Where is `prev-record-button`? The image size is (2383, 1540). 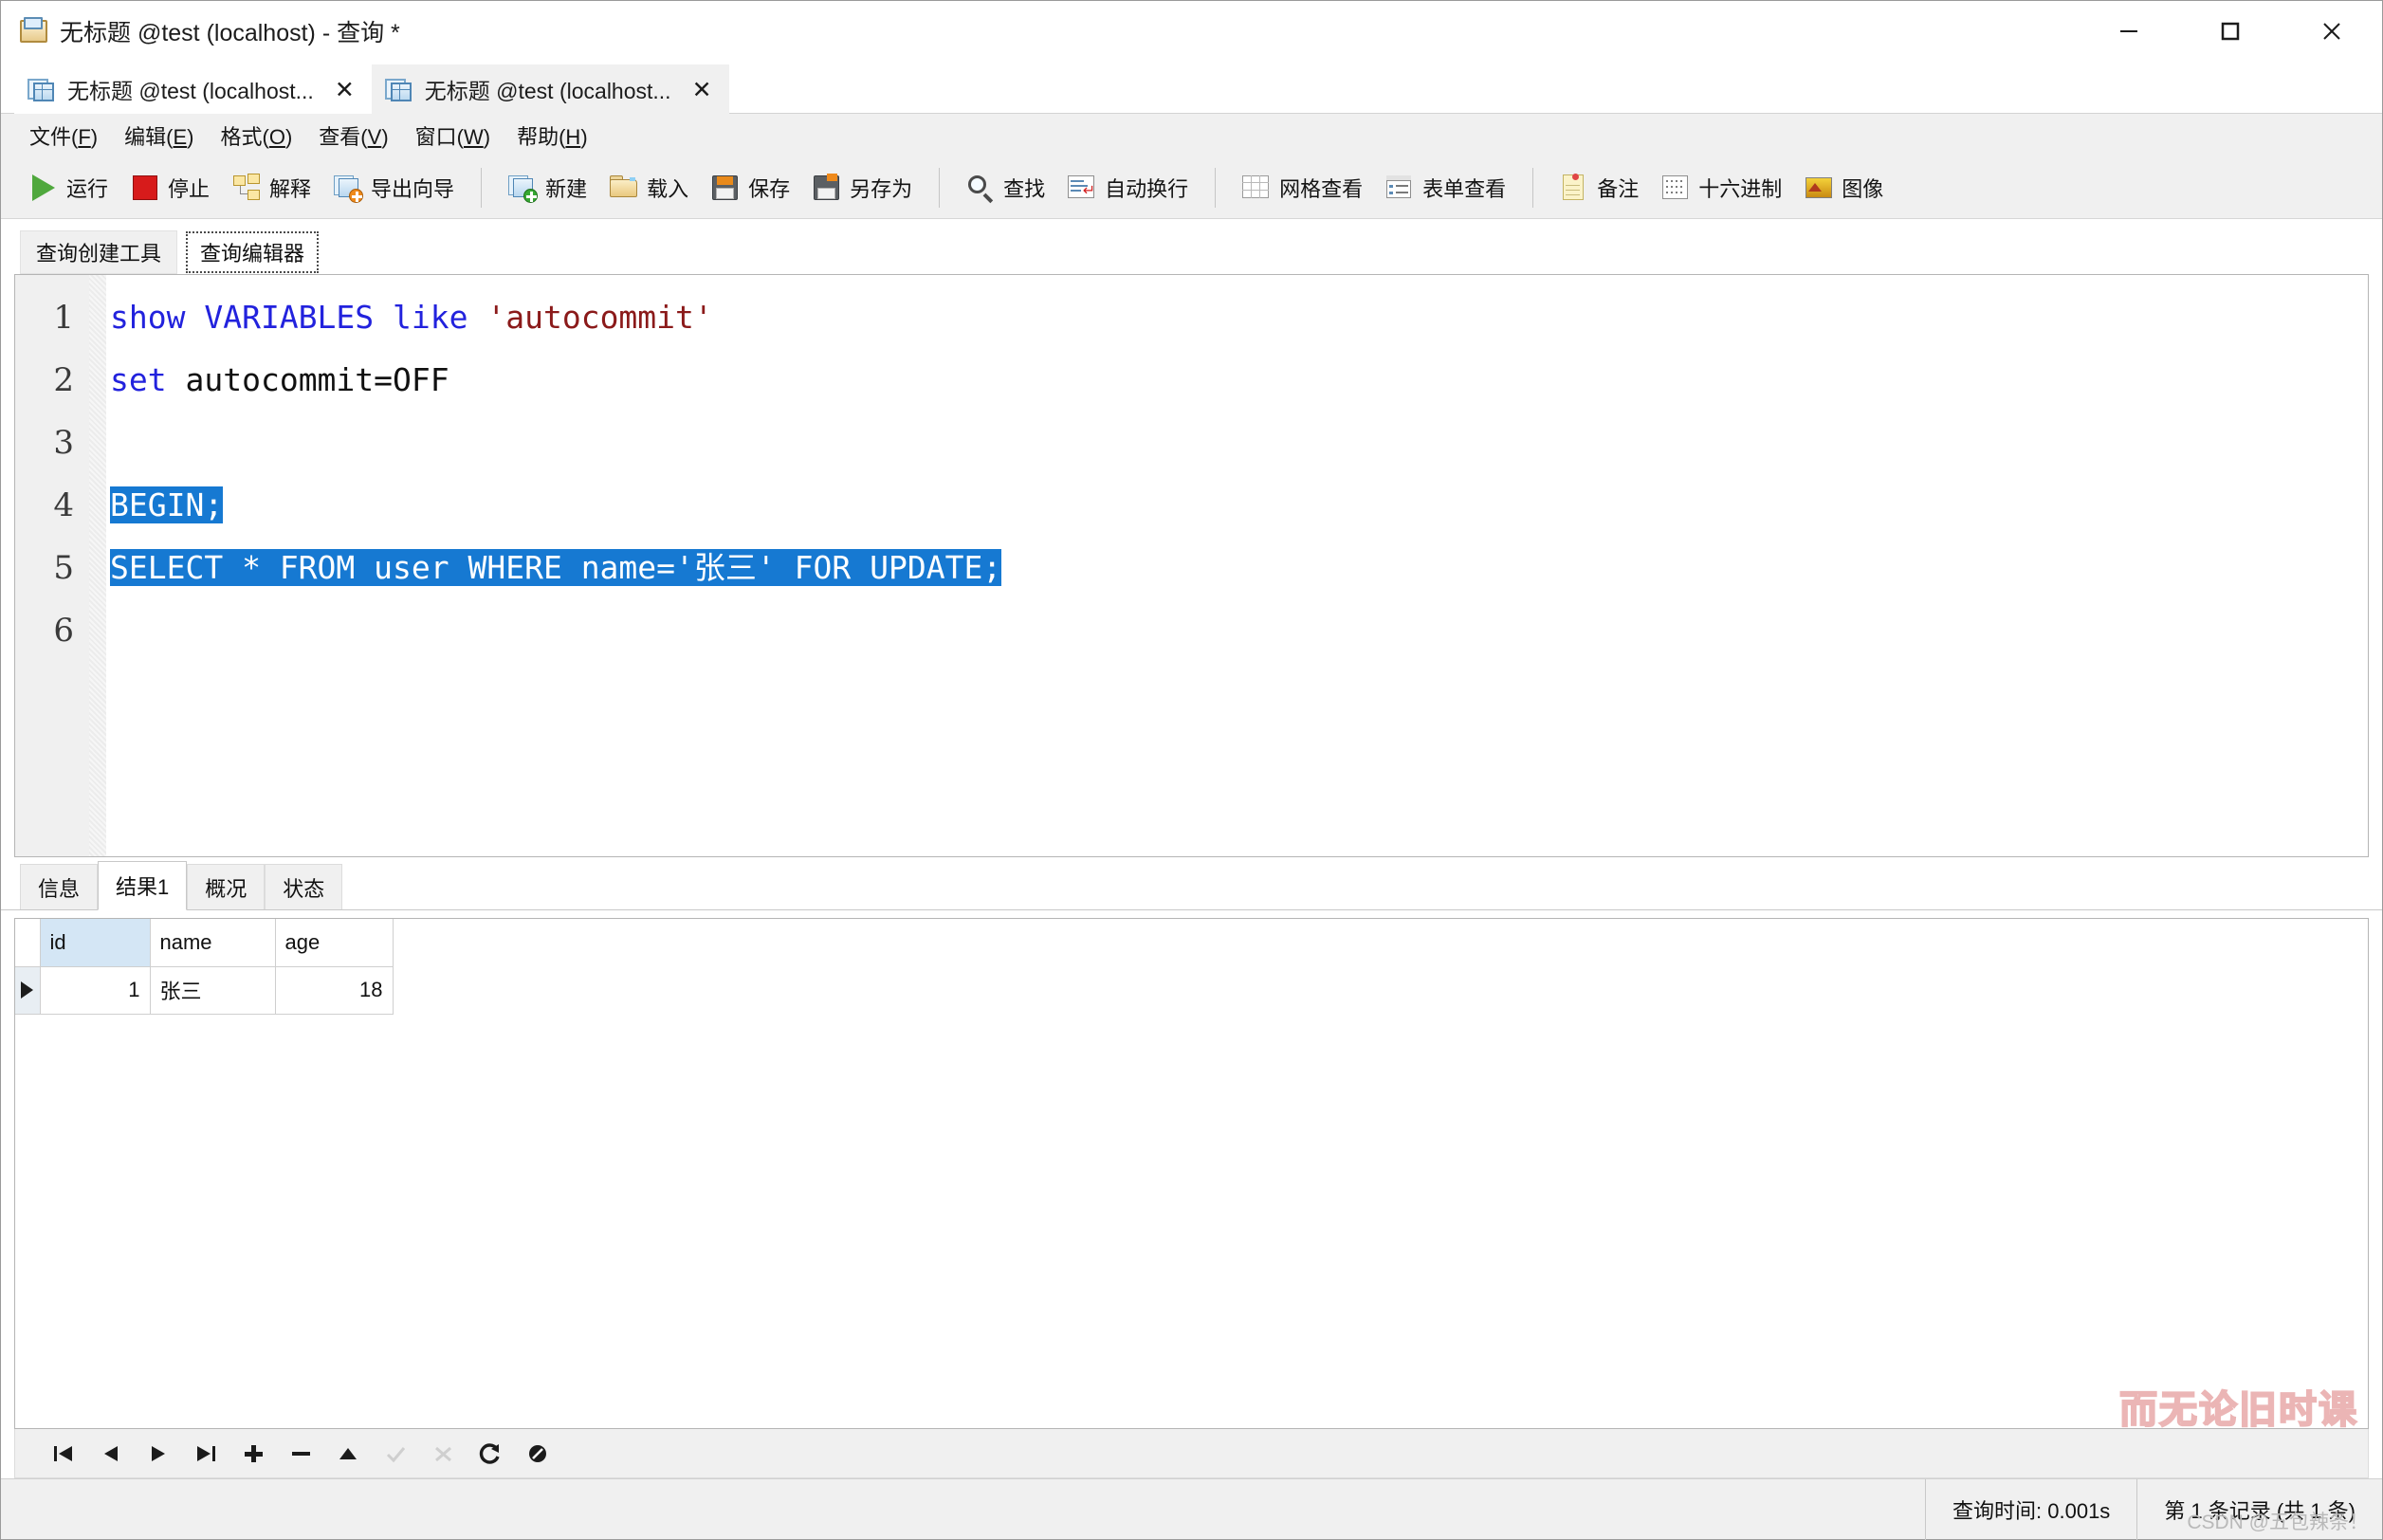 prev-record-button is located at coordinates (111, 1454).